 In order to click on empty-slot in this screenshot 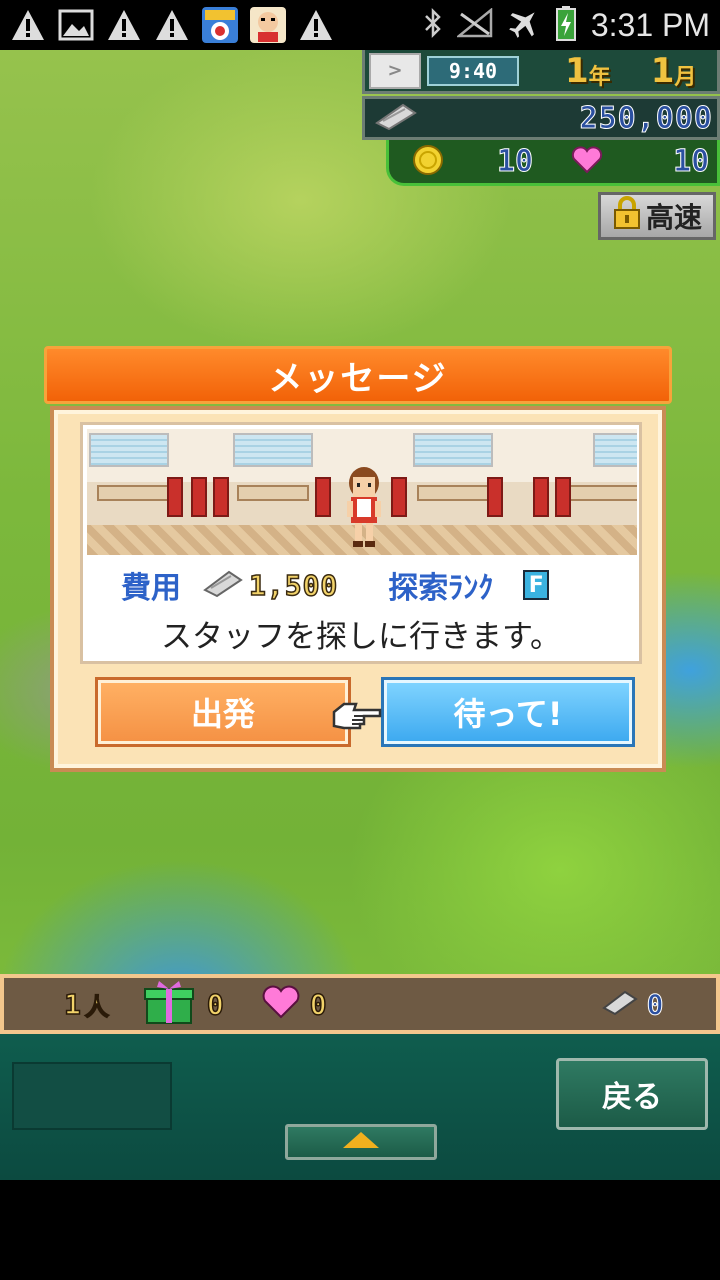, I will do `click(92, 1096)`.